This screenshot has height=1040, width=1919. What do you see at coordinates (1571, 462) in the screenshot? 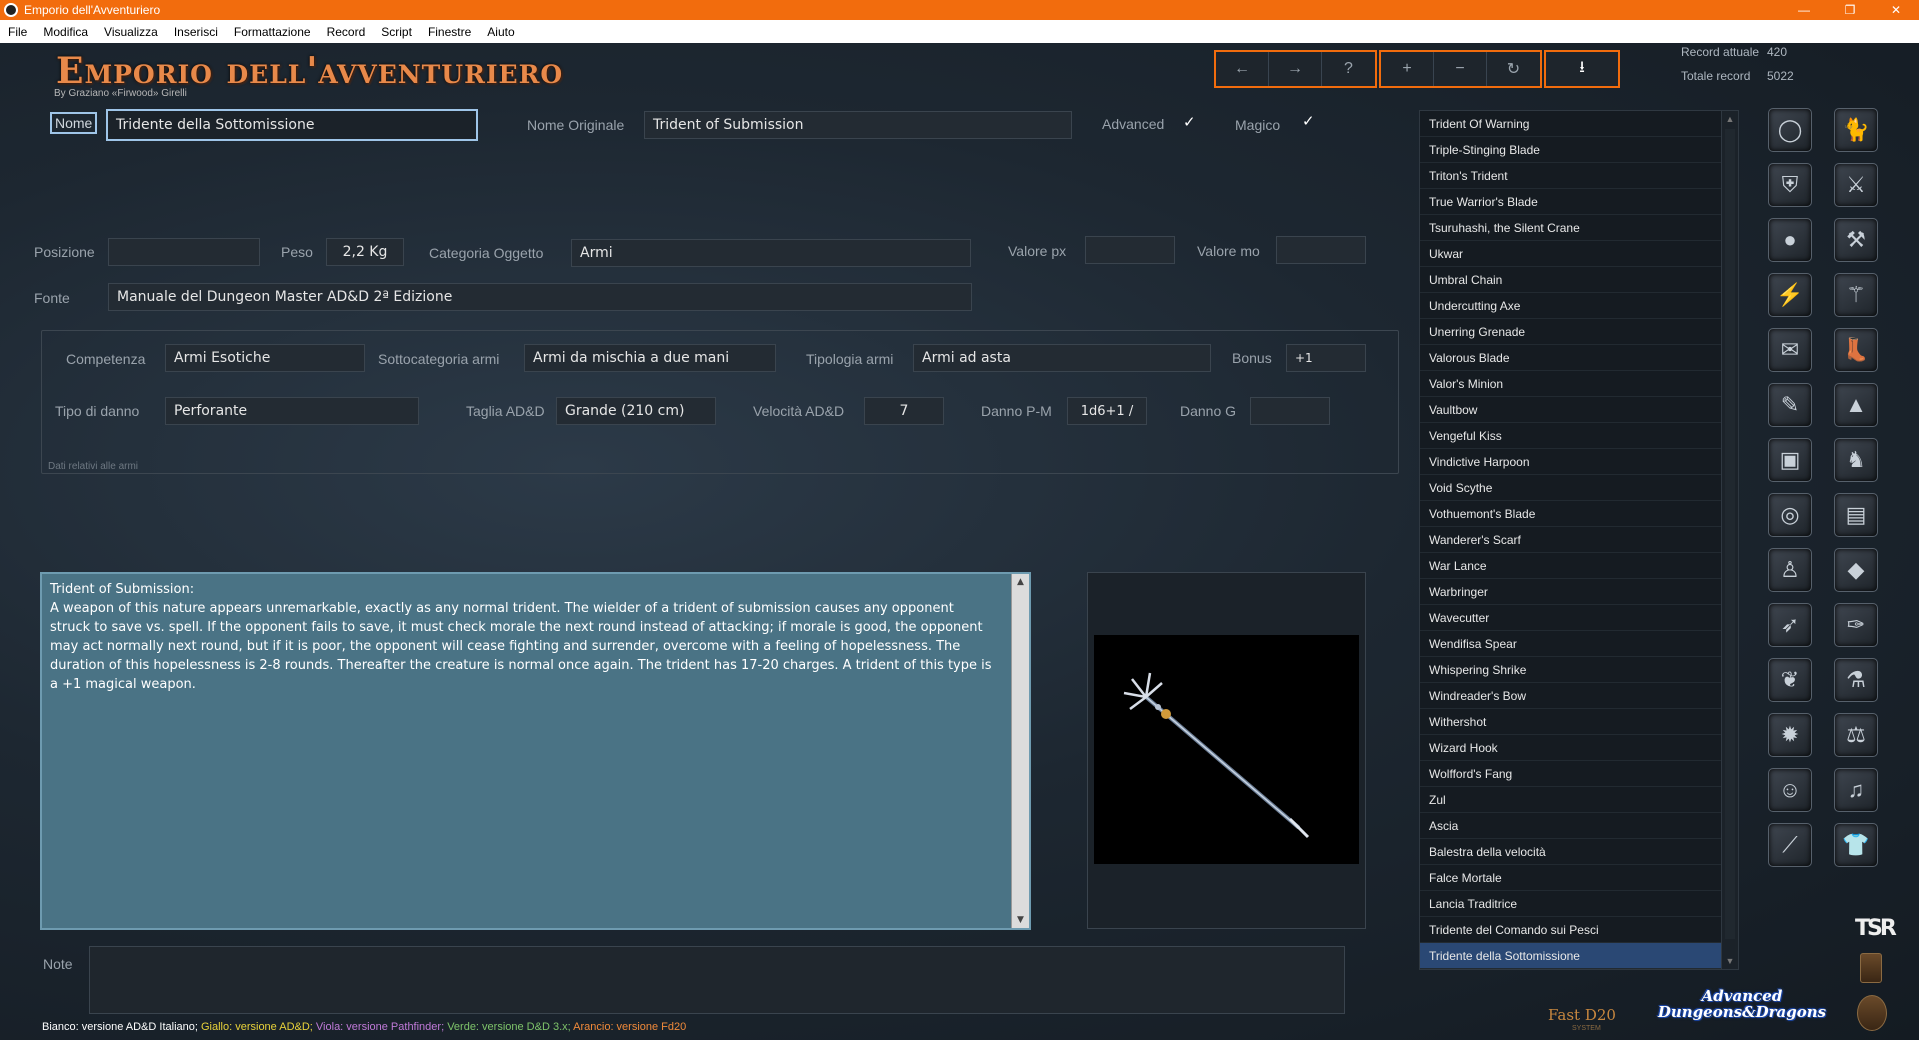
I see `list-item: Vindictive Harpoon` at bounding box center [1571, 462].